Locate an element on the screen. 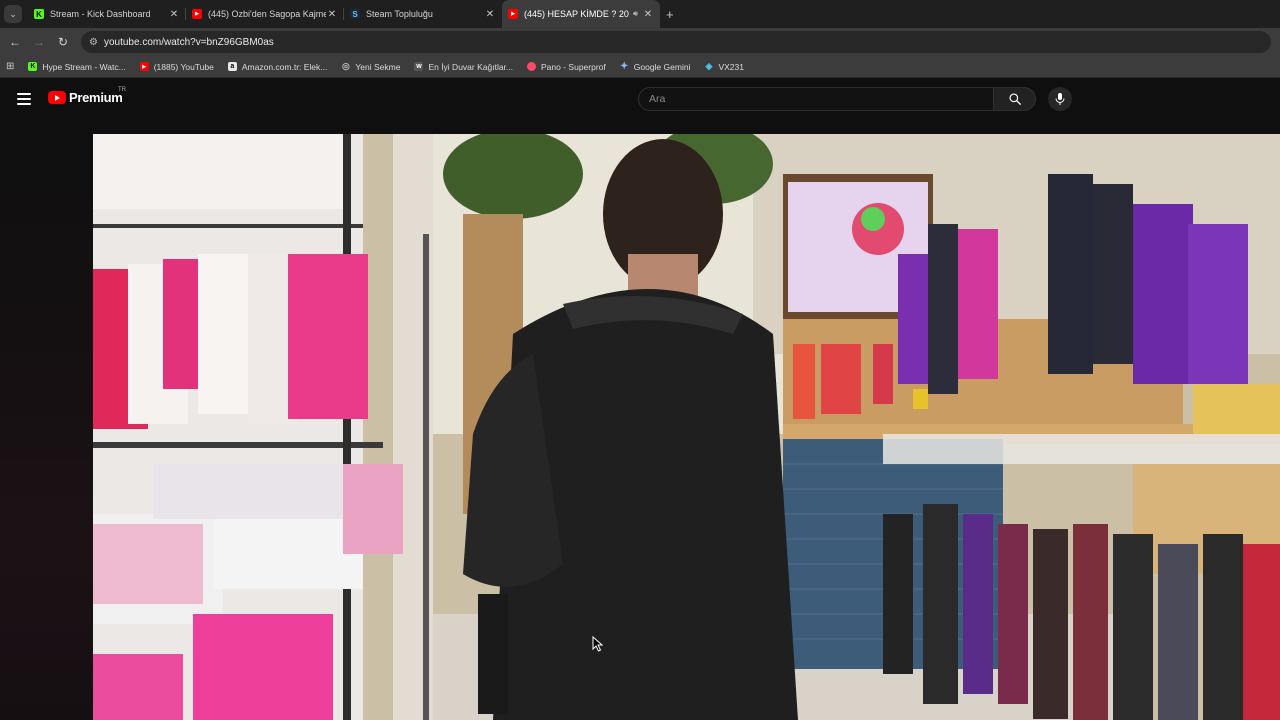 The image size is (1280, 720). search-button is located at coordinates (1015, 99).